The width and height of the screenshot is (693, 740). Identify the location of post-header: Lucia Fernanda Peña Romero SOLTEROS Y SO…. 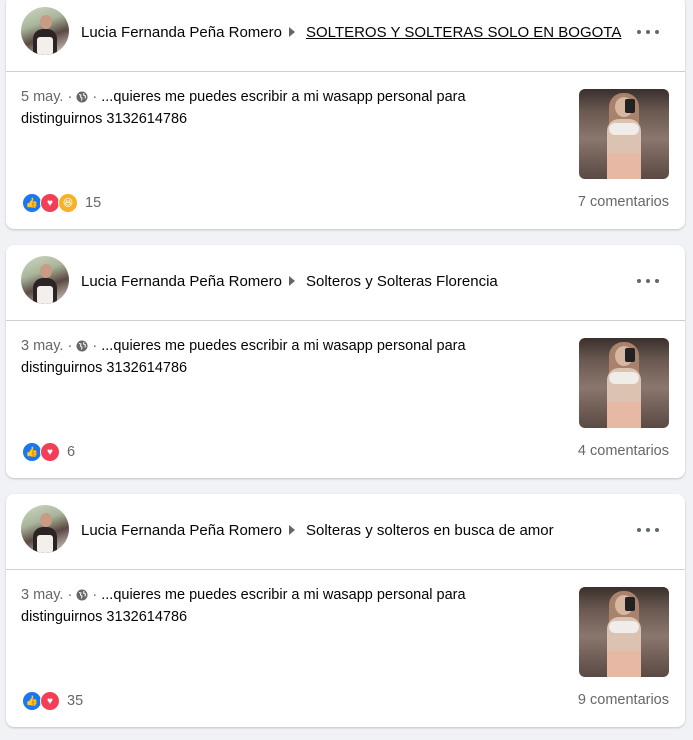
(345, 36).